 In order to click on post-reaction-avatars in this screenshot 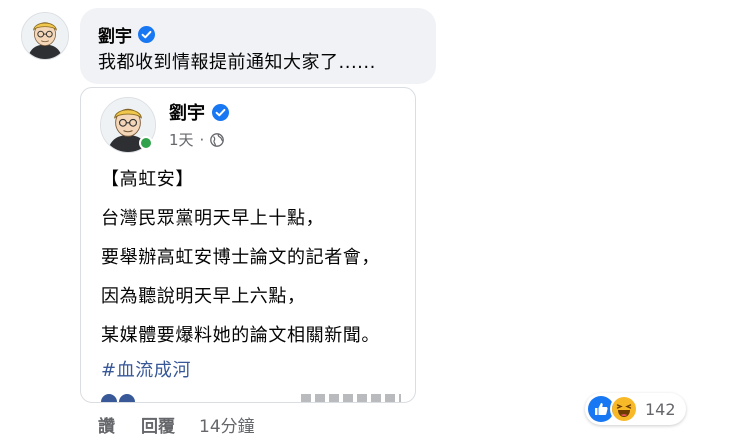, I will do `click(118, 398)`.